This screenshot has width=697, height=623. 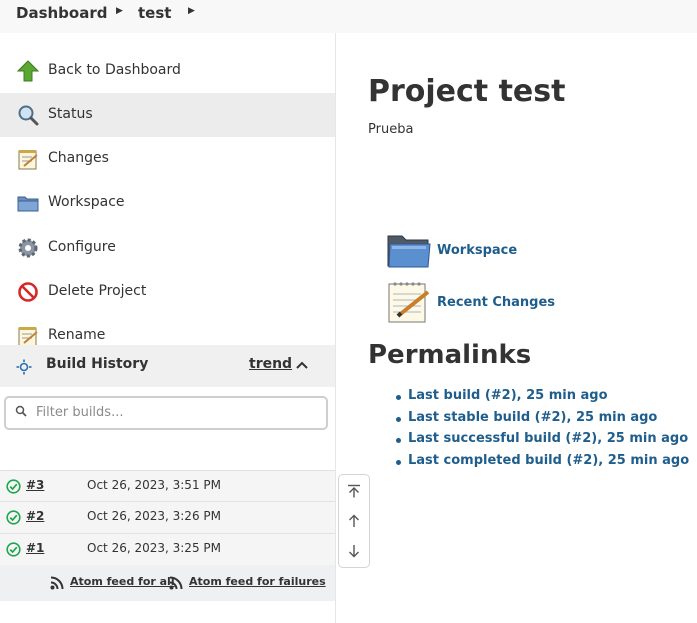 I want to click on scroll-to-top-icon, so click(x=354, y=491).